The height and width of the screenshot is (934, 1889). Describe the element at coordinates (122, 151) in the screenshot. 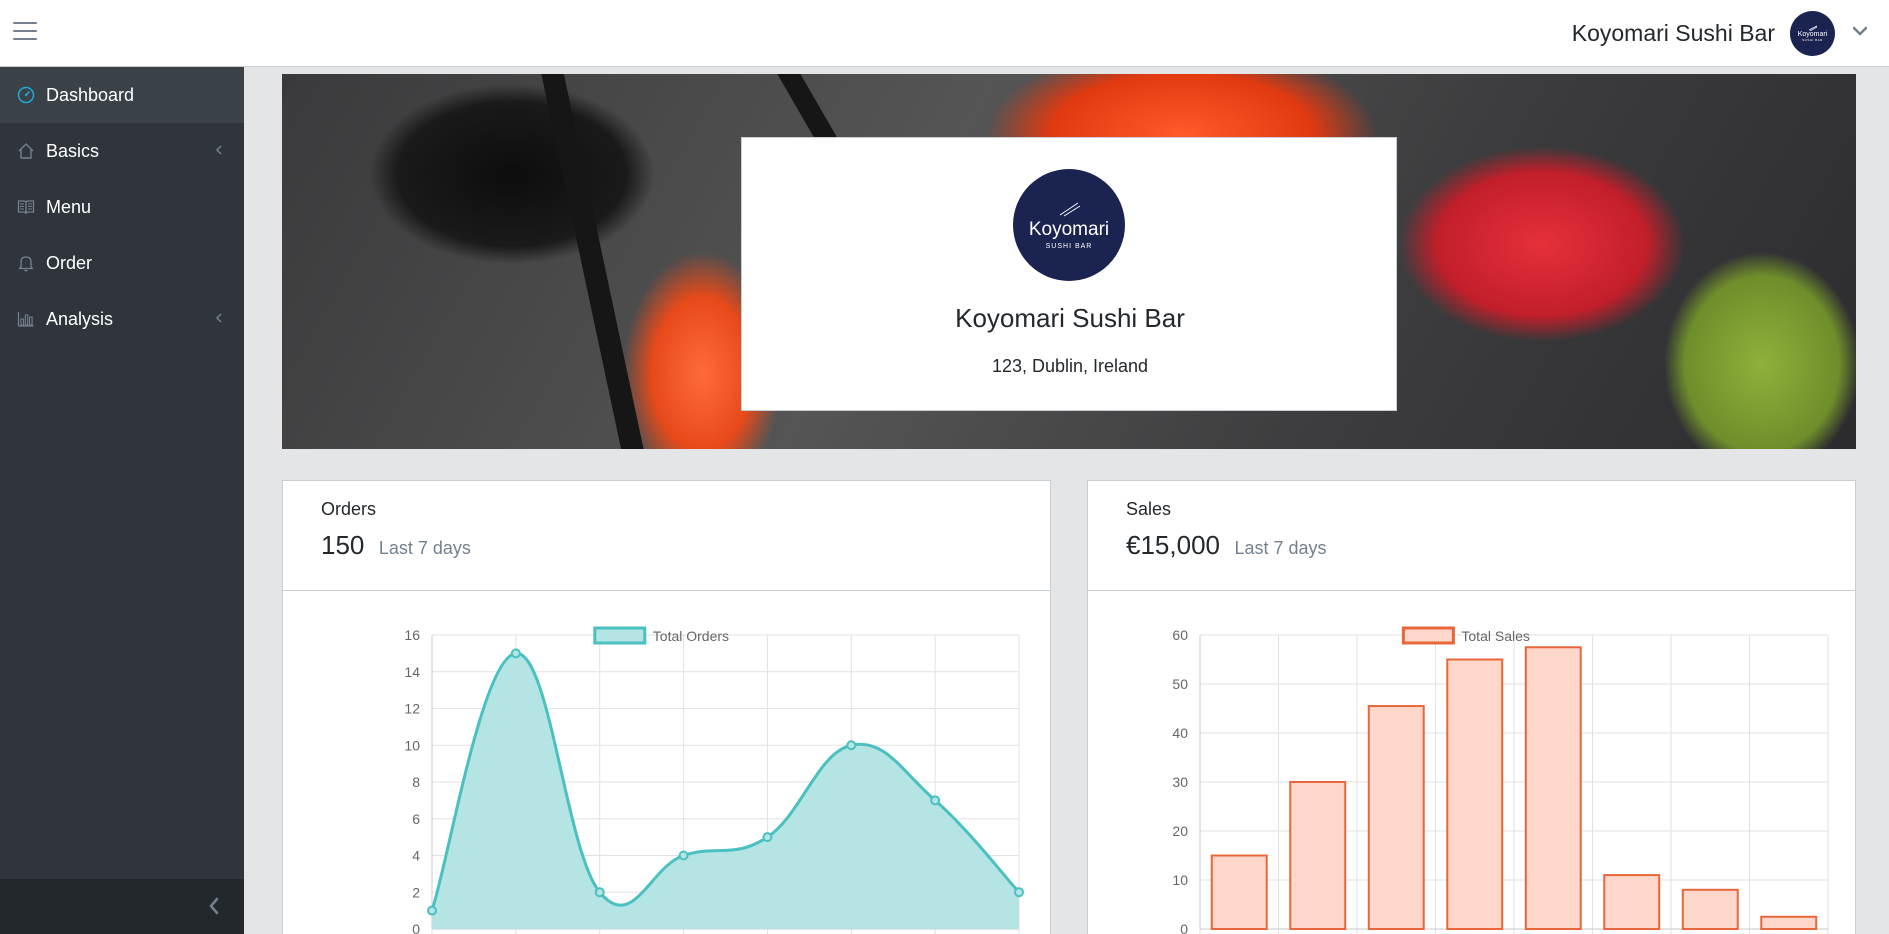

I see `sidebar-item-basics: Basics` at that location.